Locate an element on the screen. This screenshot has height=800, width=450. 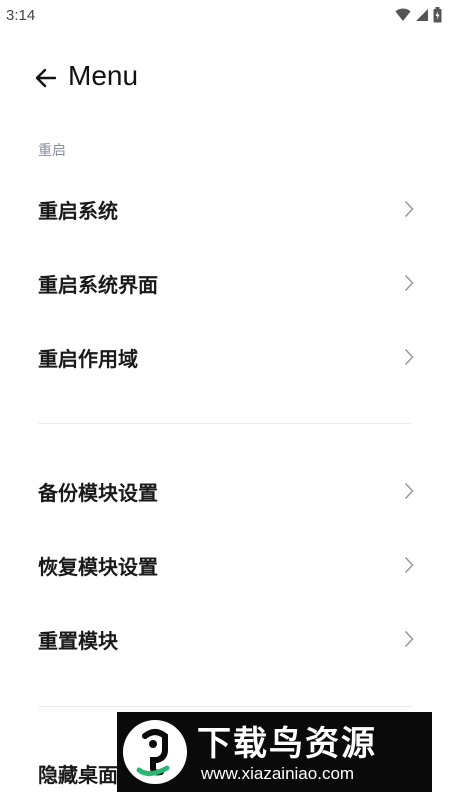
arrow-left-icon is located at coordinates (46, 78).